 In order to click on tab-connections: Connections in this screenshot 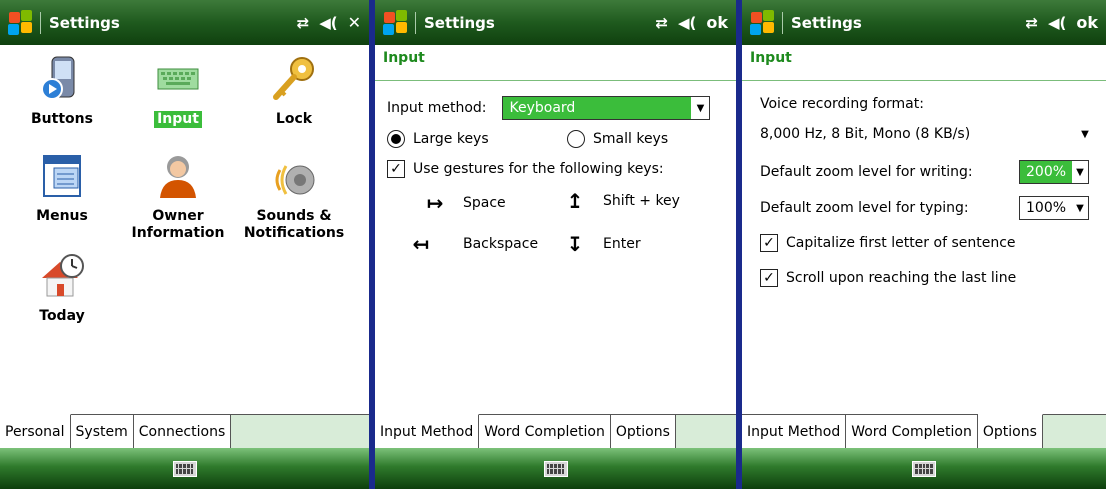, I will do `click(182, 432)`.